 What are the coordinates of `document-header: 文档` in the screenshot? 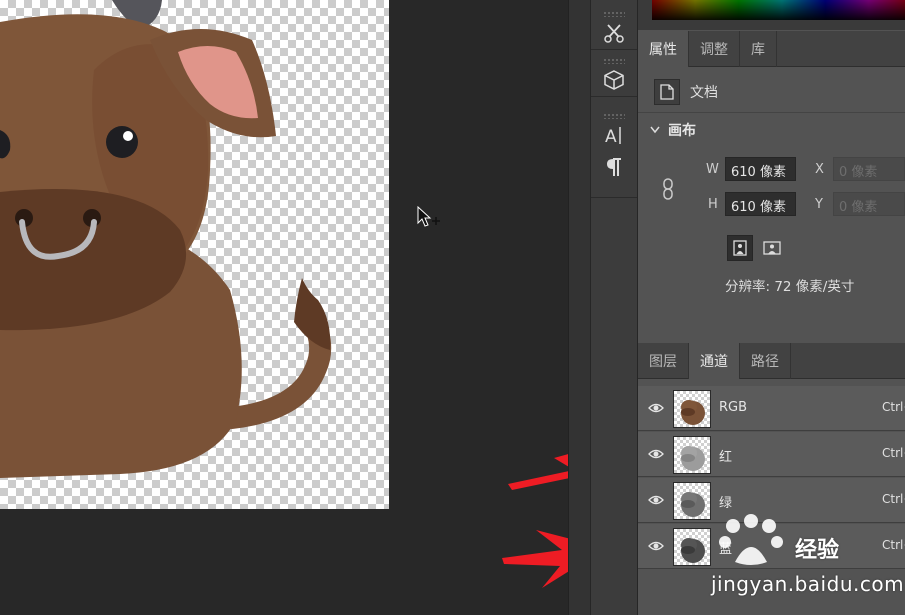 It's located at (686, 92).